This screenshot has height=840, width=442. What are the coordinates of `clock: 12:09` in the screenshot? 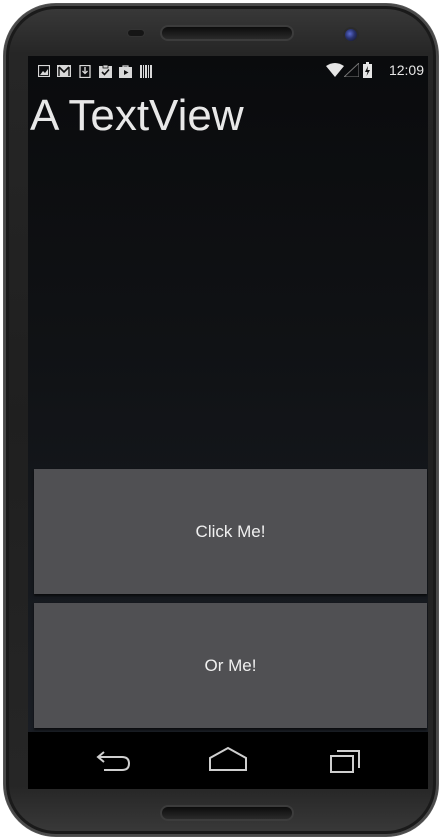 It's located at (406, 70).